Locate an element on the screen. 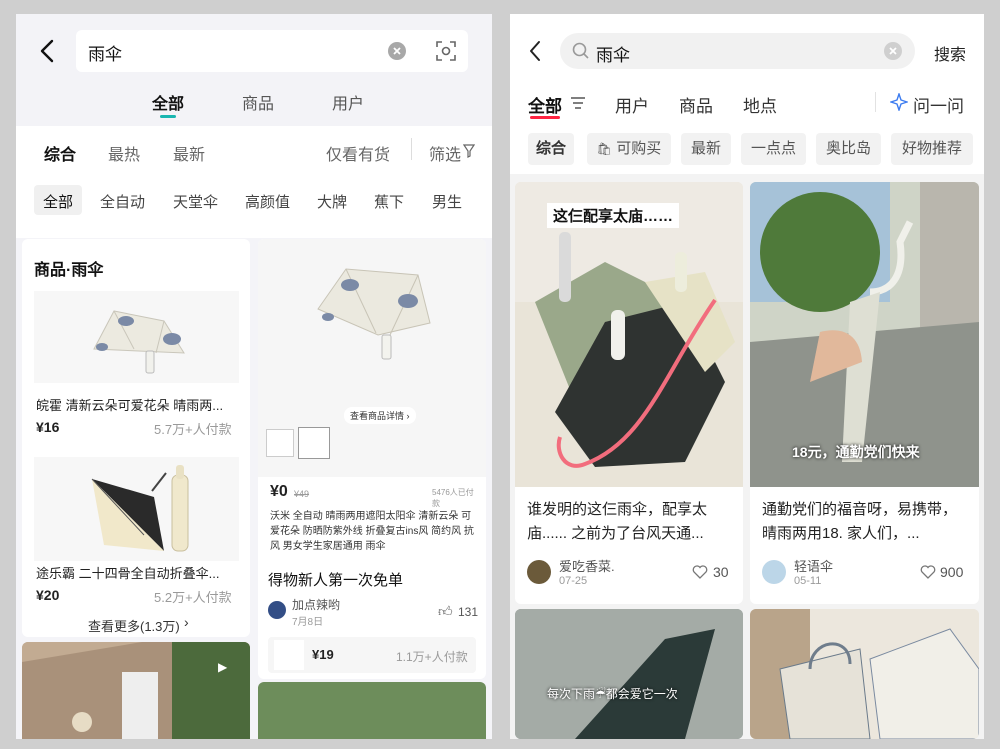 The height and width of the screenshot is (749, 1000). chip-buyable: 🛍︎ 可购买 is located at coordinates (629, 149).